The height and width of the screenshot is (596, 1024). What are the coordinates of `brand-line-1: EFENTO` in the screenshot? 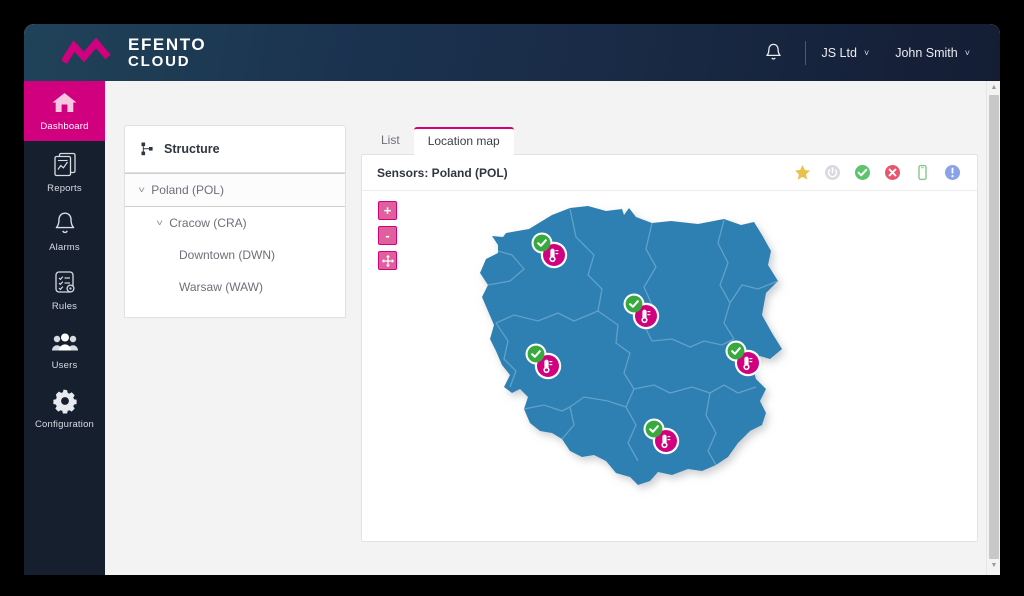 It's located at (167, 44).